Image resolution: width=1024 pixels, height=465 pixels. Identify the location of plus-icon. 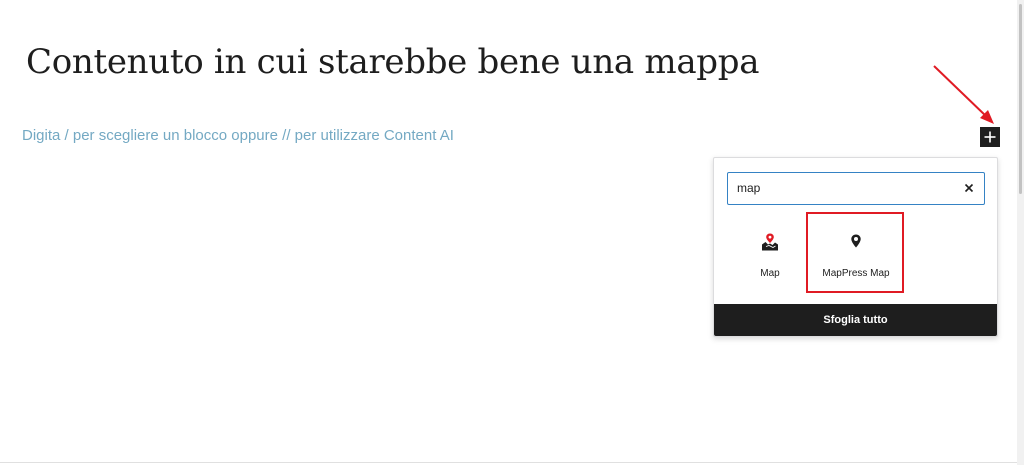
(990, 137).